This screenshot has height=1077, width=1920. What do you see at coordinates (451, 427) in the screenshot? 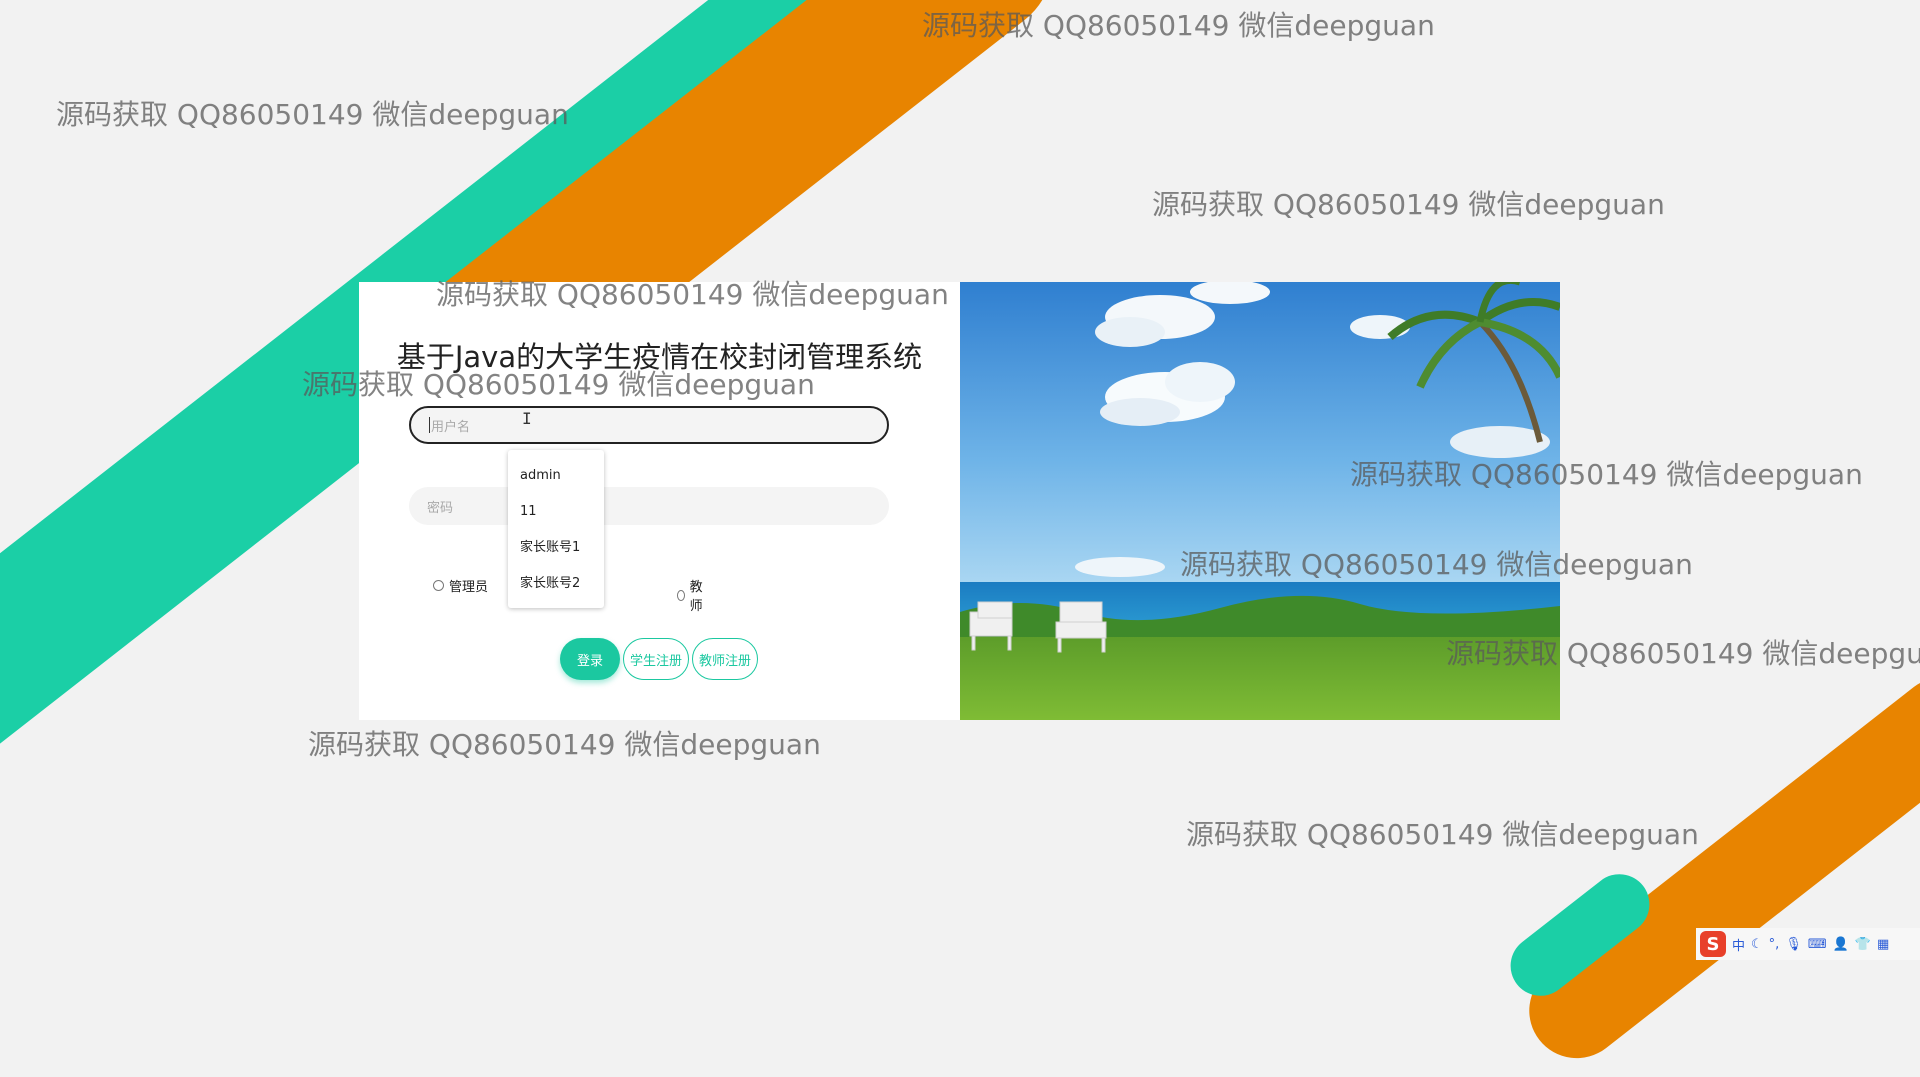
I see `username-placeholder: 用户名` at bounding box center [451, 427].